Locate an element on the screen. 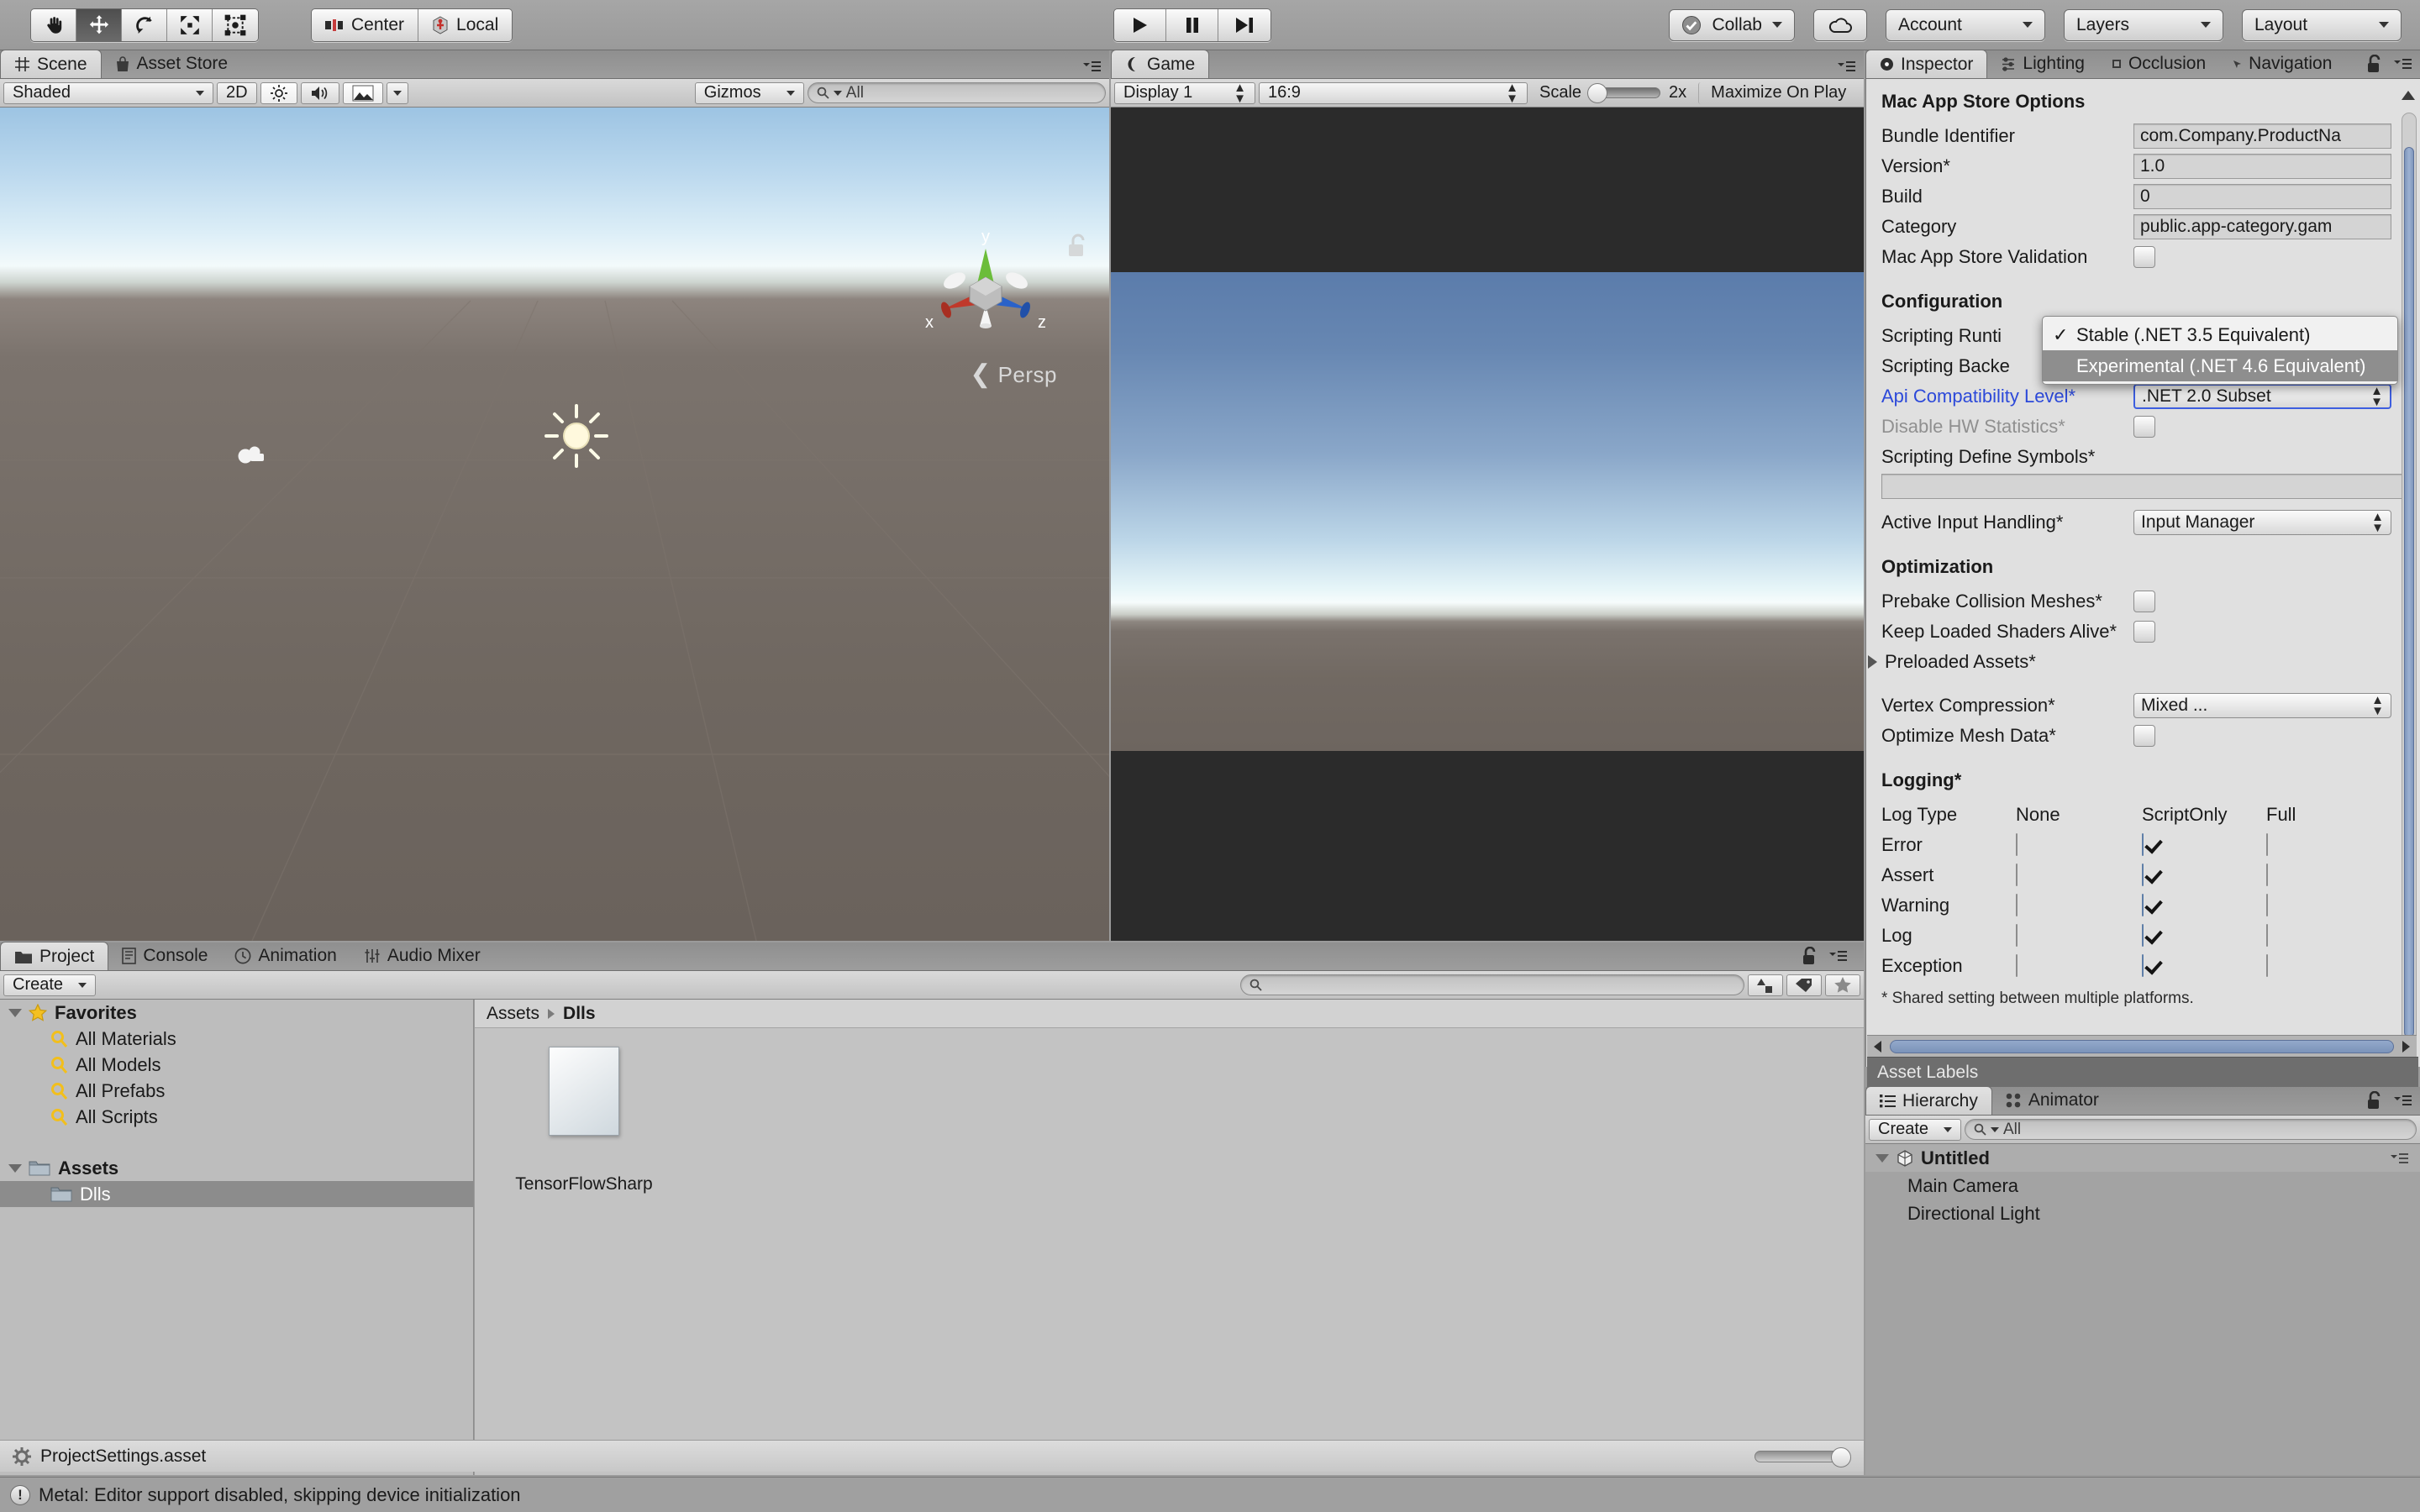  keep-shaders-alive-checkbox is located at coordinates (2144, 632).